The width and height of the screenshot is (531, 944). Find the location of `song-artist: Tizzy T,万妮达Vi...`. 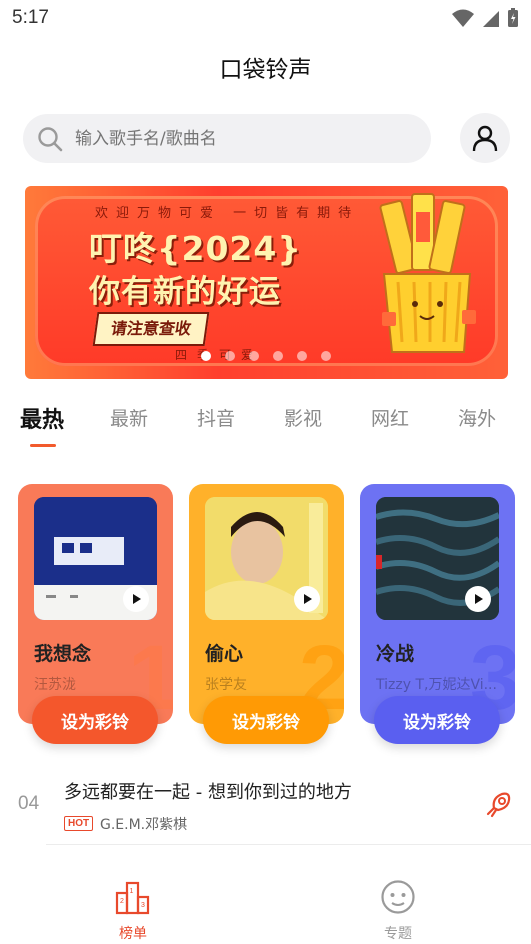

song-artist: Tizzy T,万妮达Vi... is located at coordinates (436, 685).